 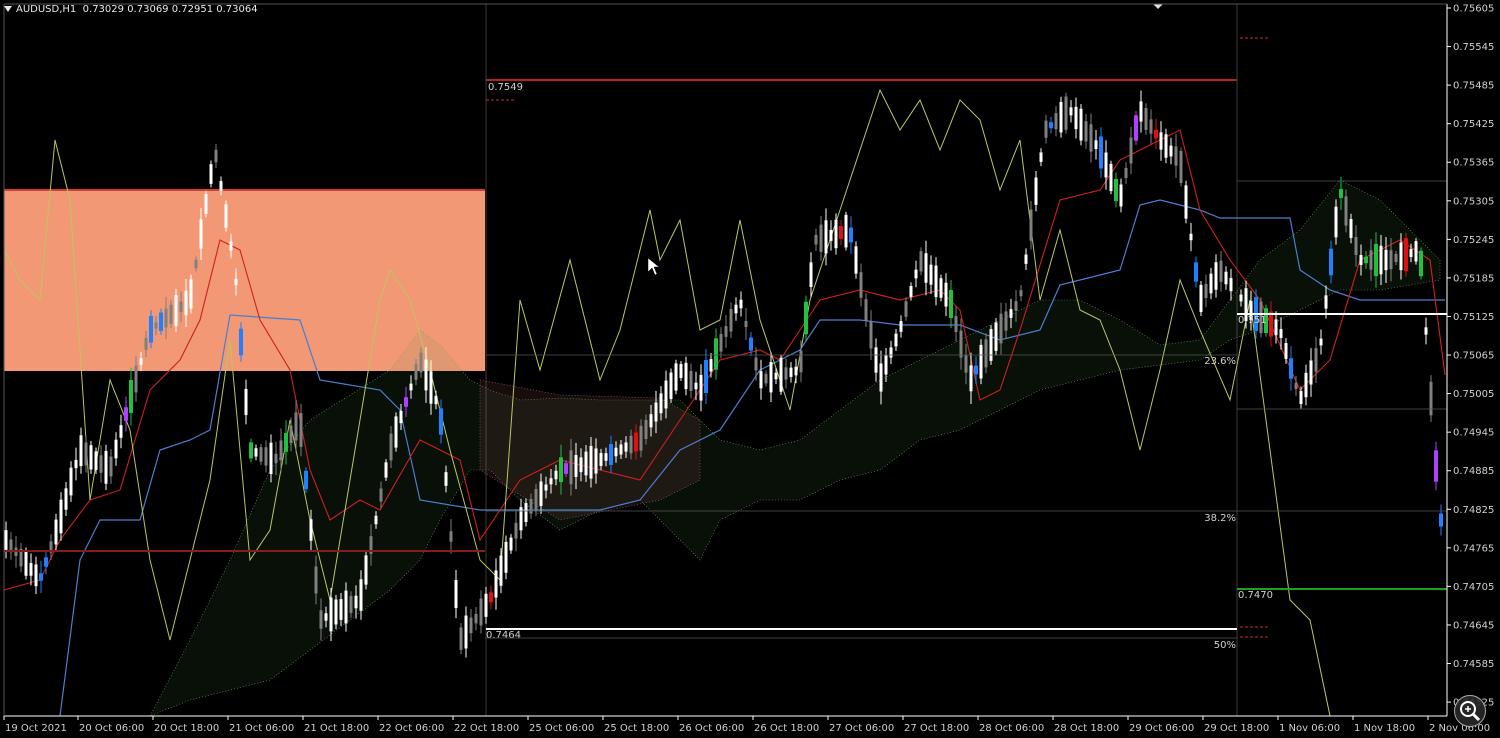 What do you see at coordinates (503, 635) in the screenshot?
I see `support-label: 0.7464` at bounding box center [503, 635].